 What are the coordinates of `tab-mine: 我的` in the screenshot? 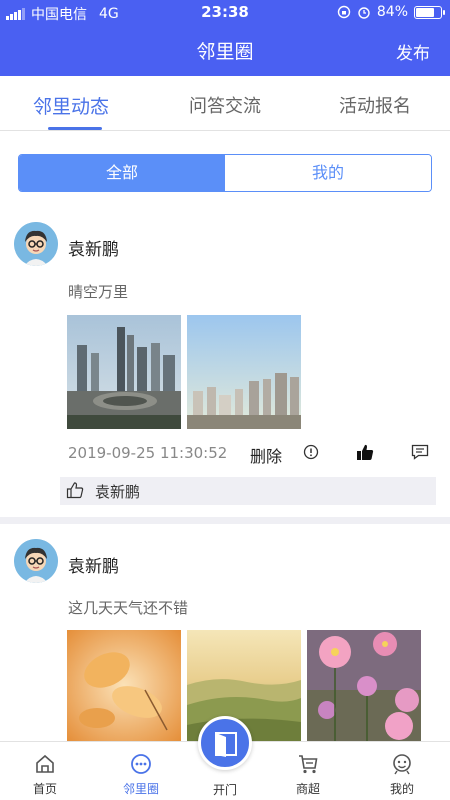 It's located at (402, 771).